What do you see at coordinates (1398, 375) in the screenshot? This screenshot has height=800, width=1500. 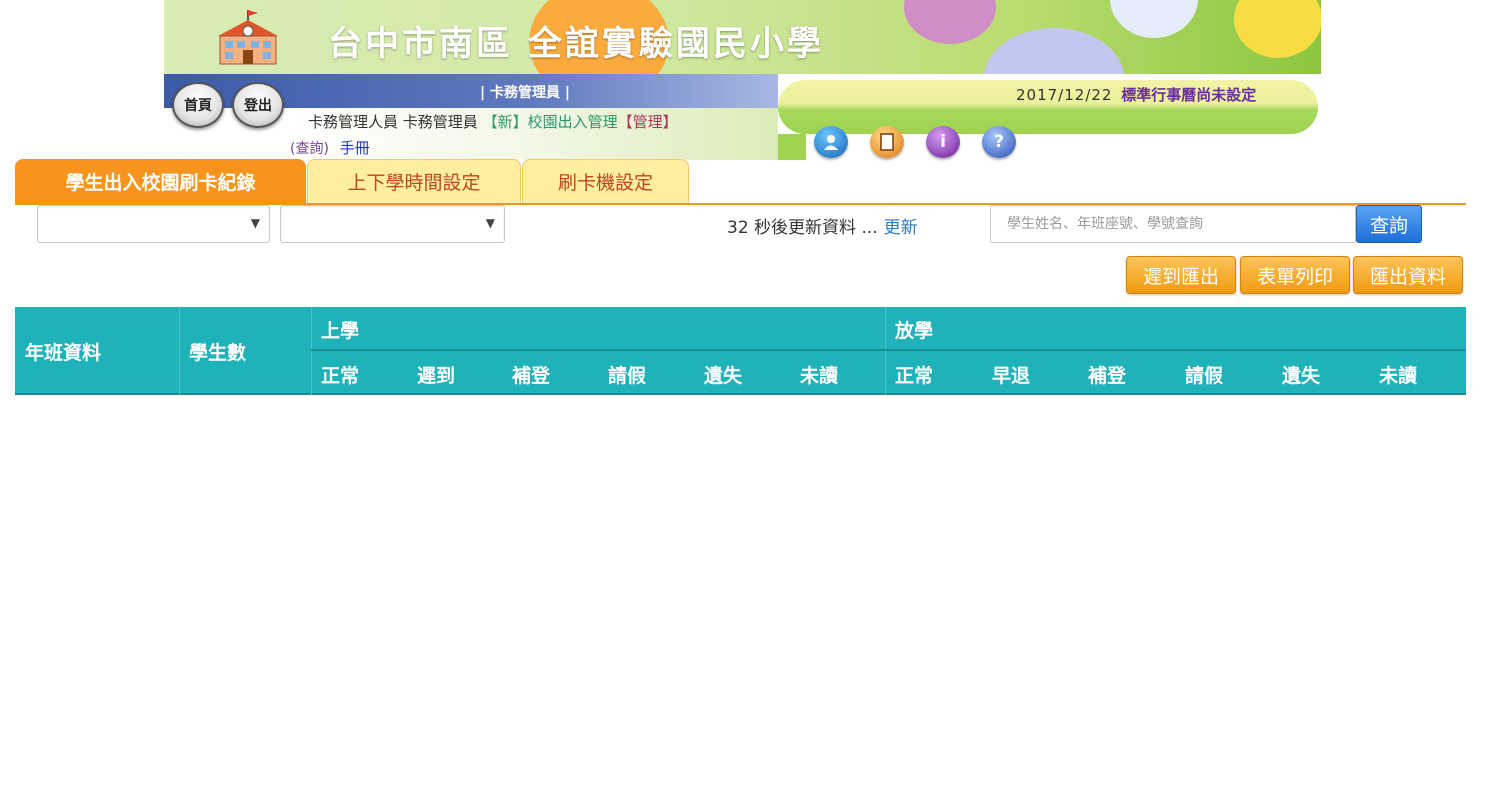 I see `col-afternoon-unread: 未讀` at bounding box center [1398, 375].